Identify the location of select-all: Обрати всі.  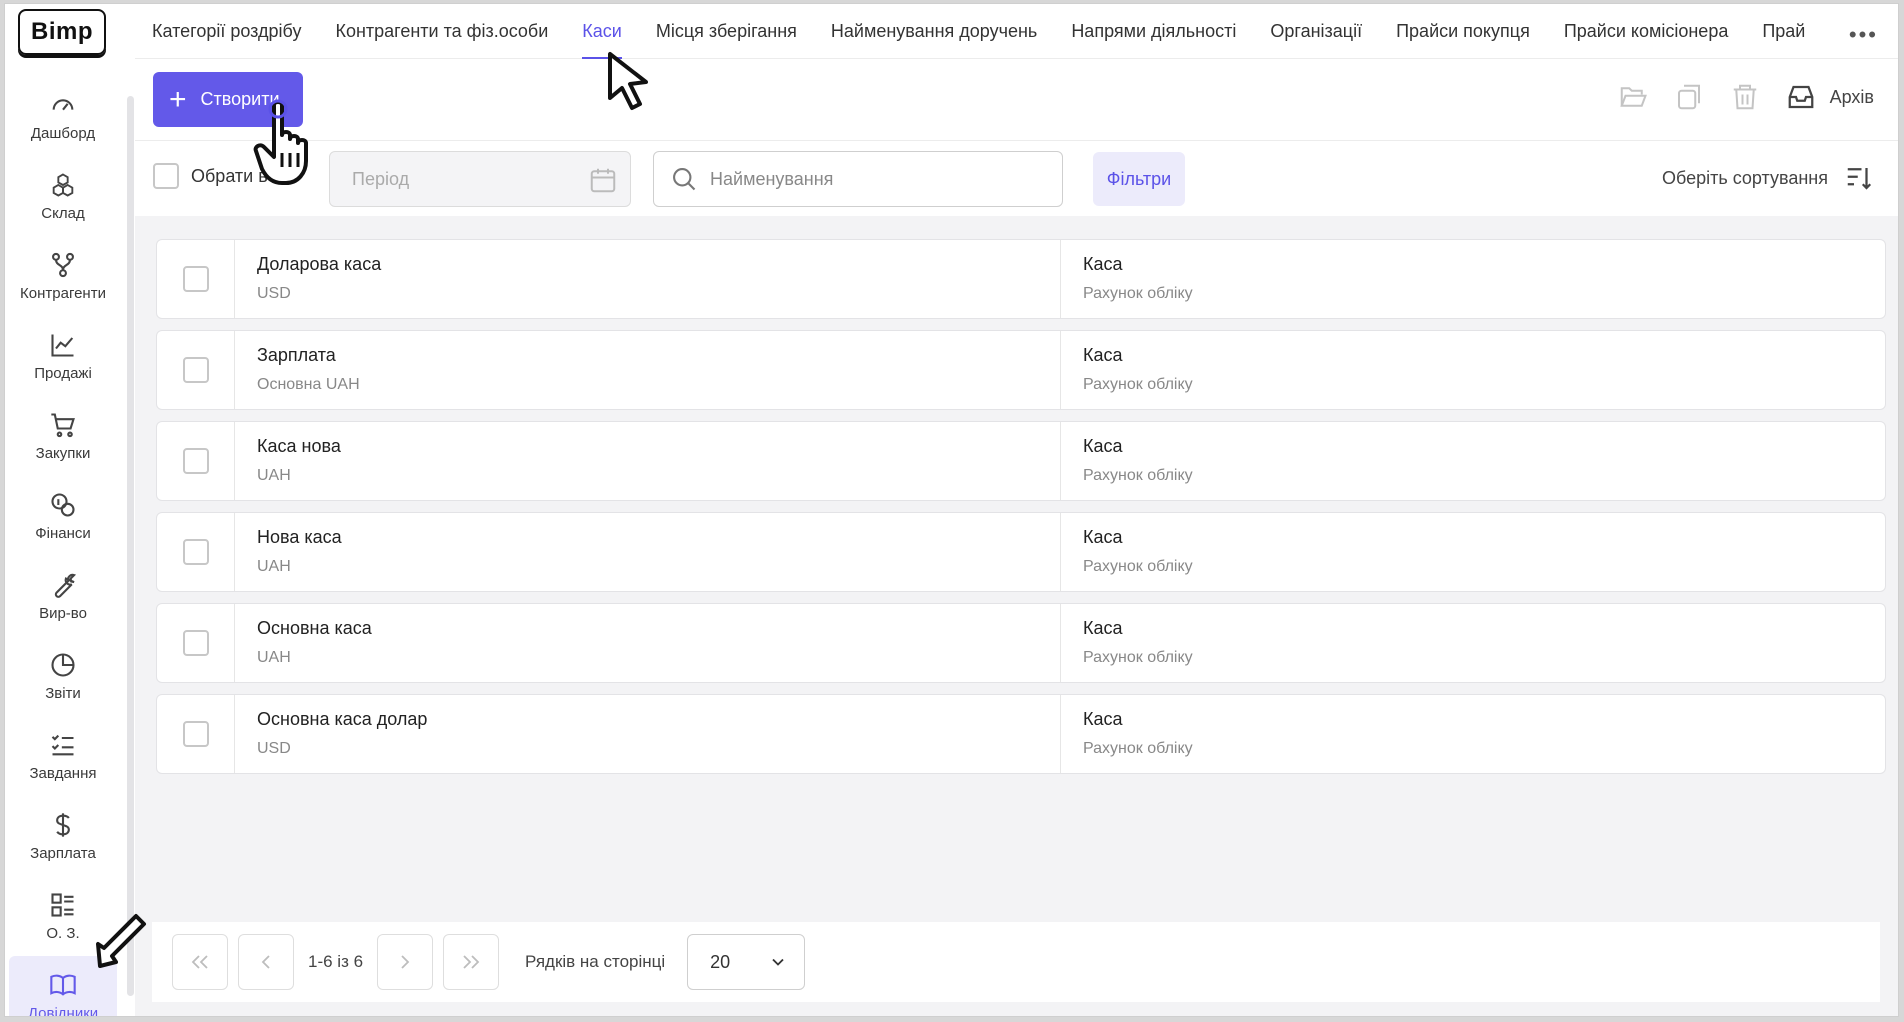
(217, 176).